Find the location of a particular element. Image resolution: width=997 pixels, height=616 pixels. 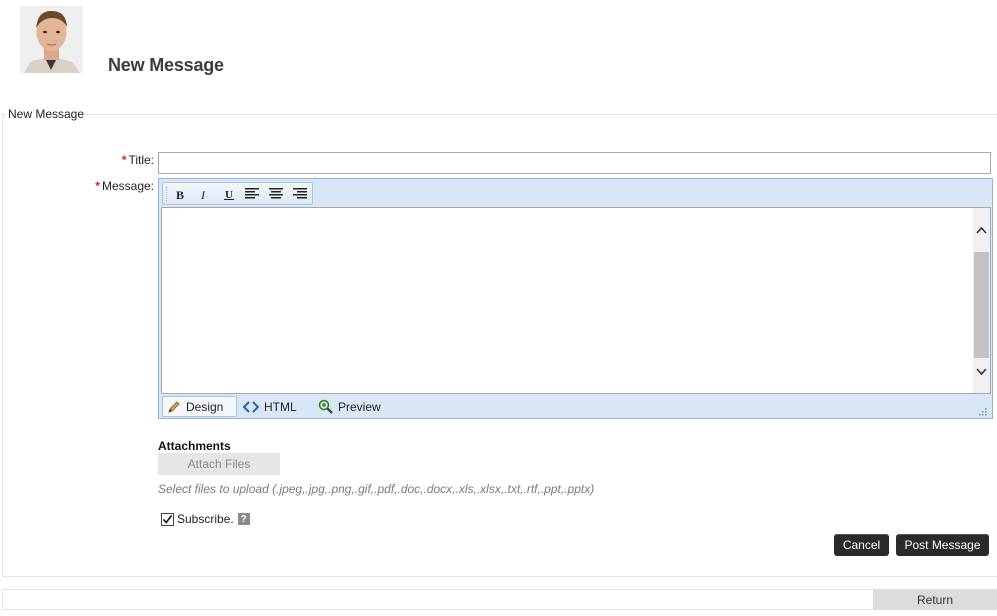

bold-icon: B is located at coordinates (181, 194).